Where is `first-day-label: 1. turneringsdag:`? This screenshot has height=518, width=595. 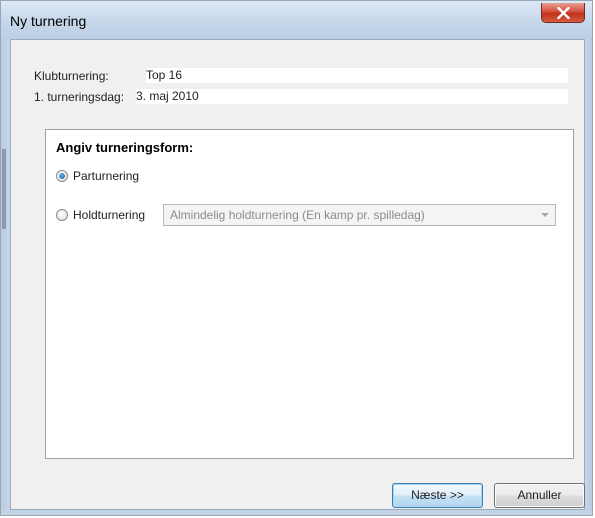
first-day-label: 1. turneringsdag: is located at coordinates (79, 97).